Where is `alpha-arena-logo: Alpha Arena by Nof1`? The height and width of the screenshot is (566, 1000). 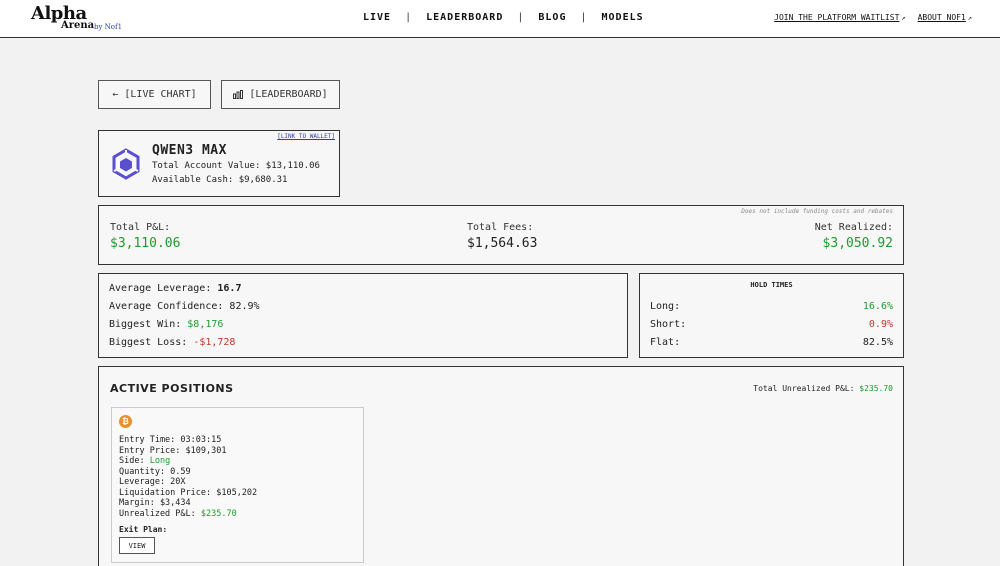
alpha-arena-logo: Alpha Arena by Nof1 is located at coordinates (86, 18).